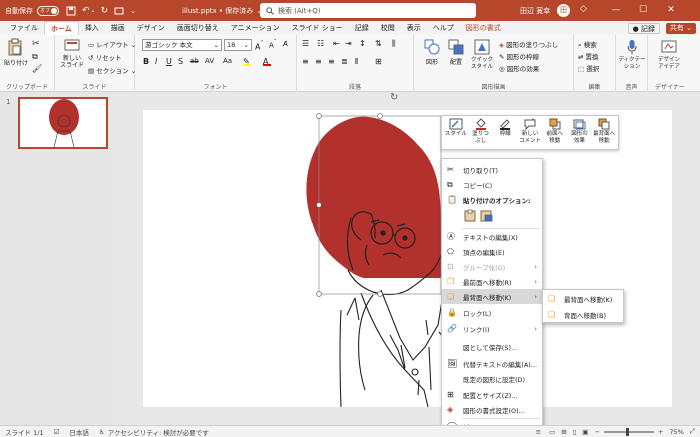 The image size is (700, 437). Describe the element at coordinates (492, 296) in the screenshot. I see `menu-send-to-back: ❏ 最背面へ移動(K) ›` at that location.